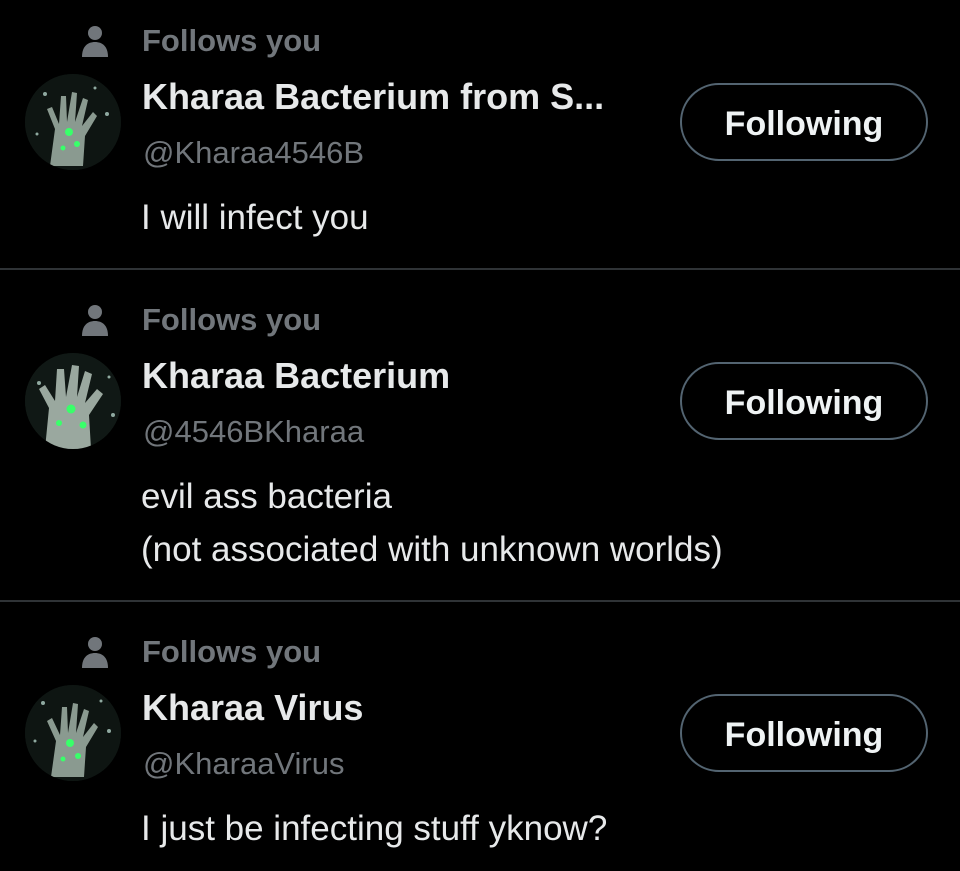 The width and height of the screenshot is (960, 871). I want to click on display-name: Kharaa Virus, so click(252, 708).